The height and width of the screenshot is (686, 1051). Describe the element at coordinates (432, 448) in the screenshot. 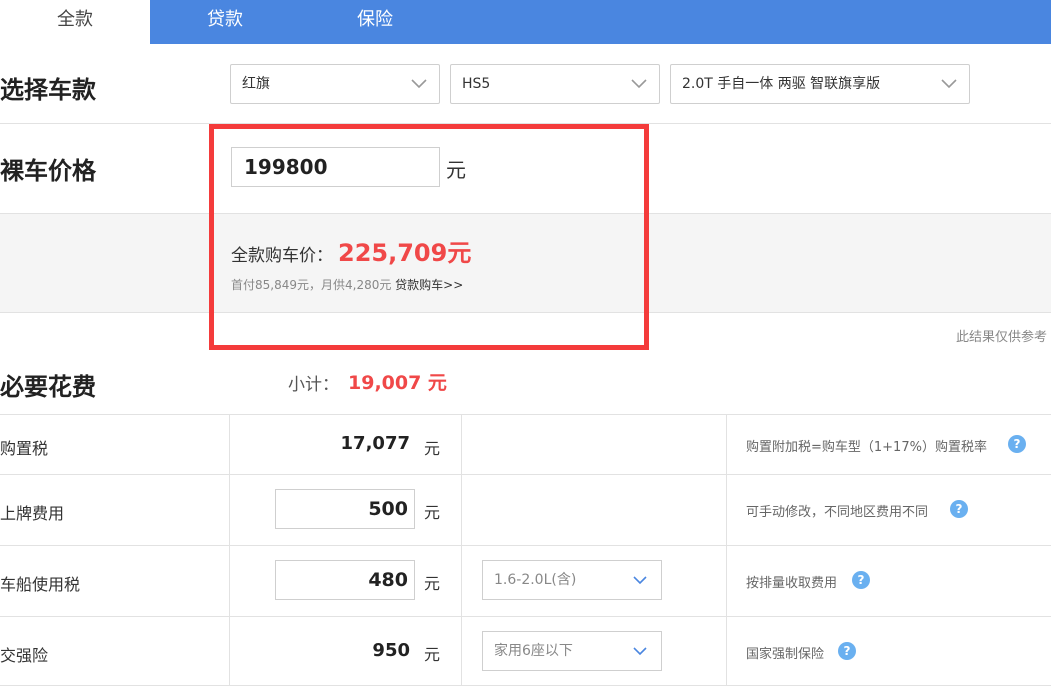

I see `purchase-tax-unit: 元` at that location.